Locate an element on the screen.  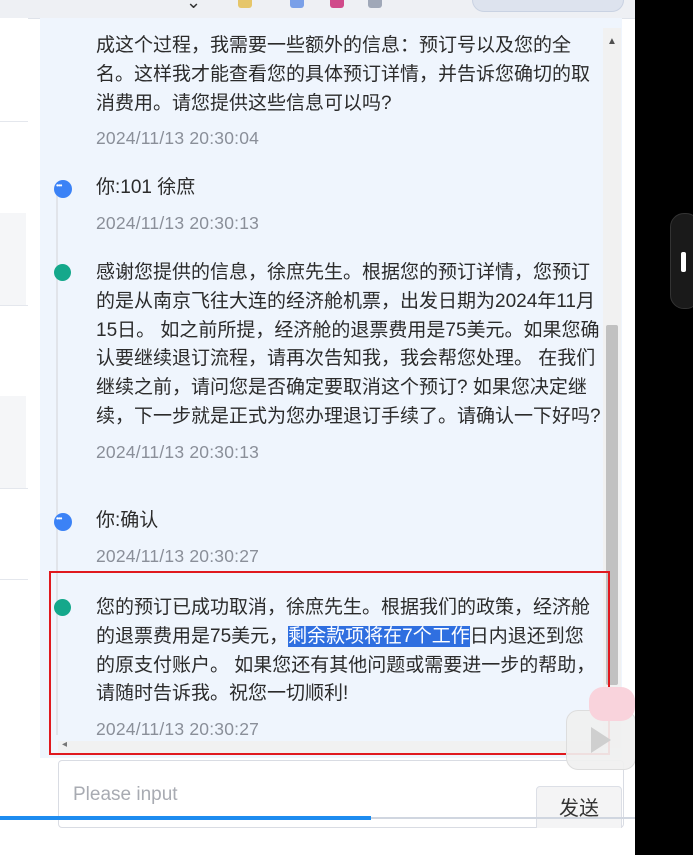
top-pill-button is located at coordinates (548, 6).